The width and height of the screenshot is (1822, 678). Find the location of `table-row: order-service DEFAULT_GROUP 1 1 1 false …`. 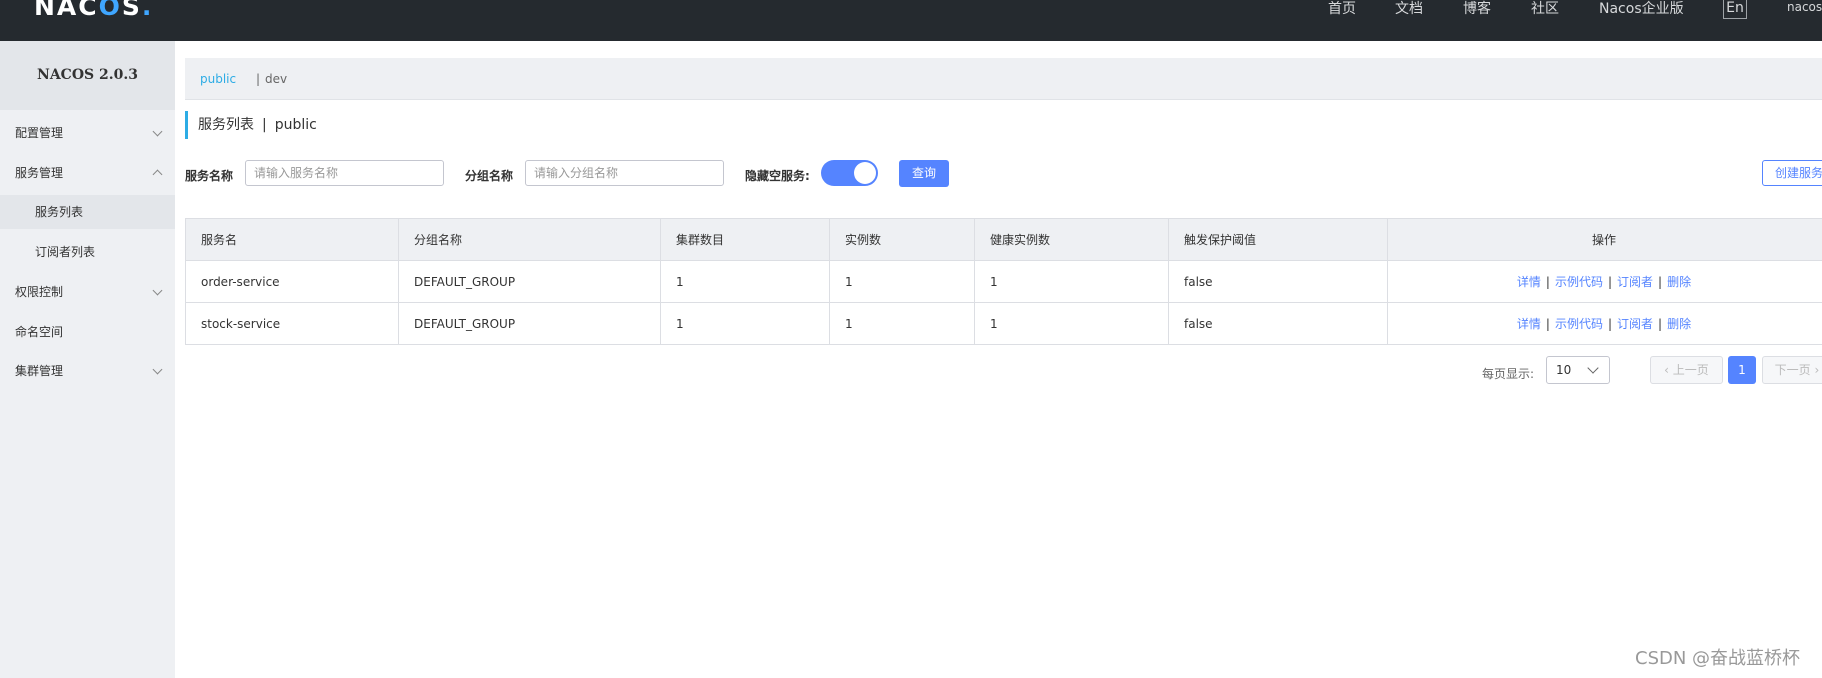

table-row: order-service DEFAULT_GROUP 1 1 1 false … is located at coordinates (1003, 281).